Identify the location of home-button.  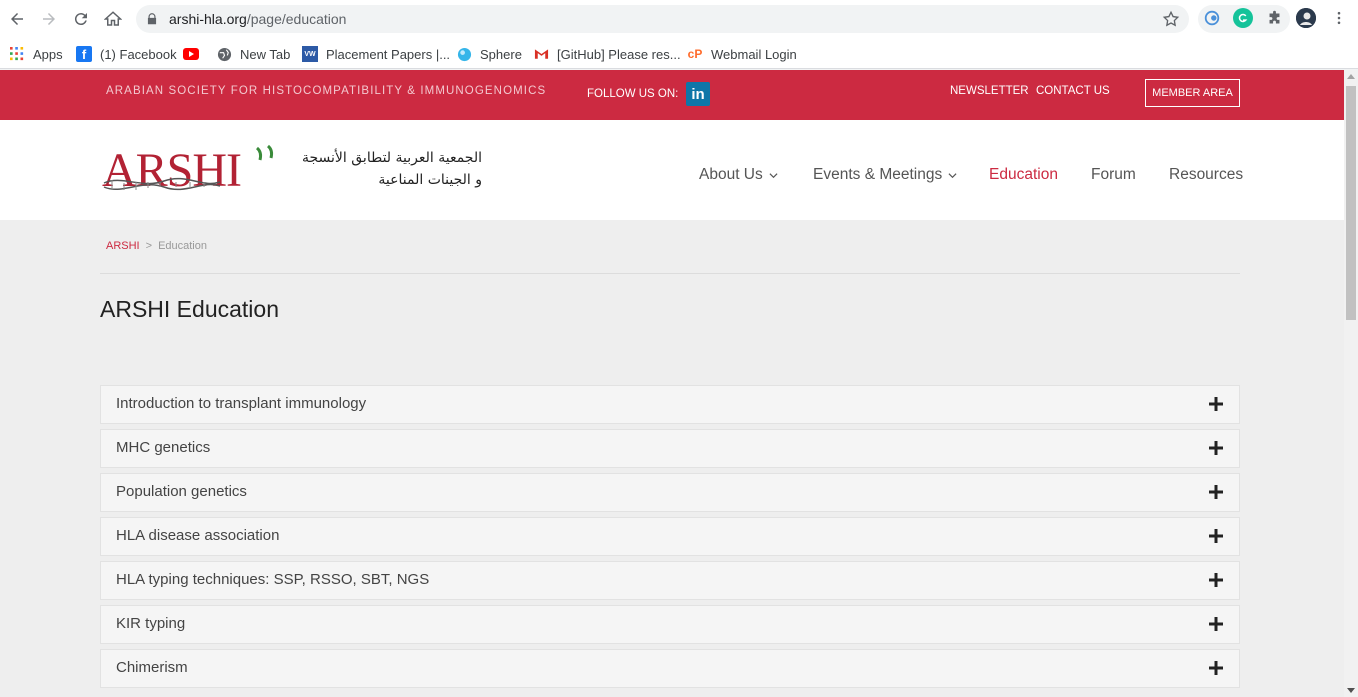
(113, 19).